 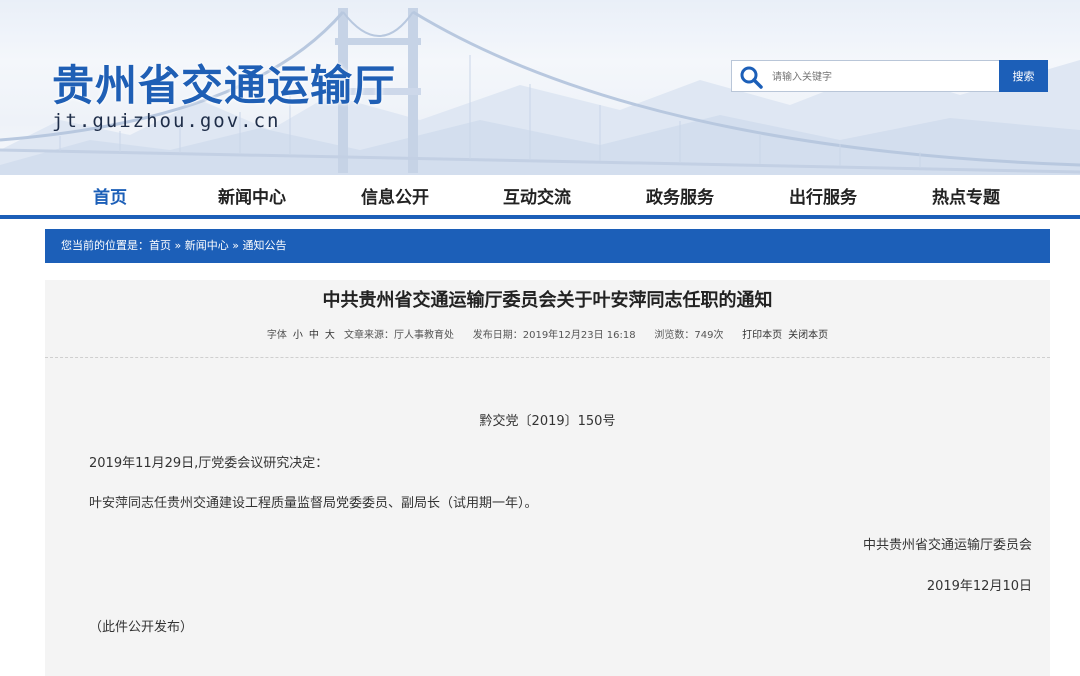 I want to click on search-bar: 搜索, so click(x=889, y=76).